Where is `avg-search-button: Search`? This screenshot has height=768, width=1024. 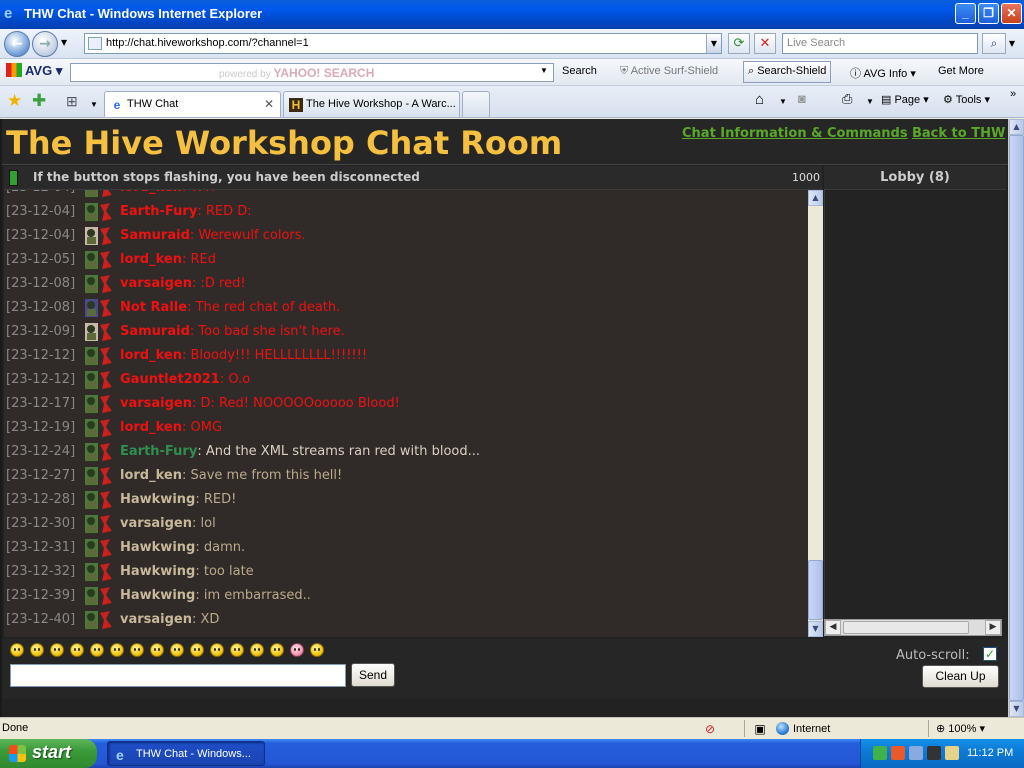 avg-search-button: Search is located at coordinates (579, 71).